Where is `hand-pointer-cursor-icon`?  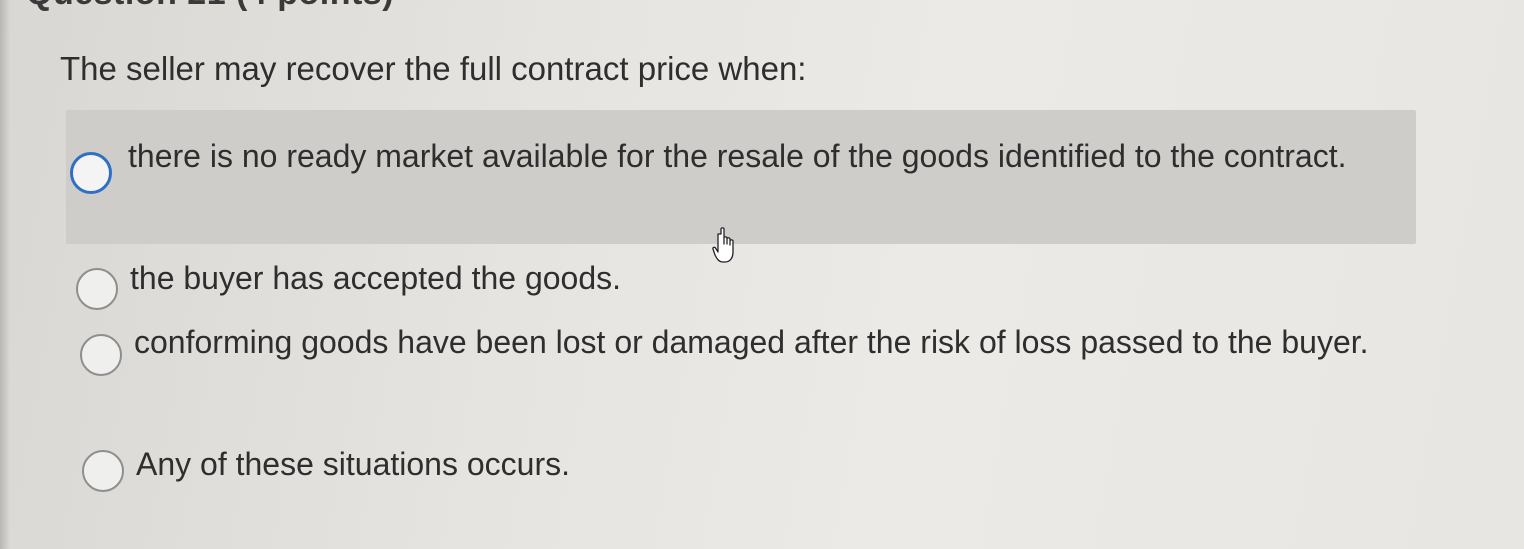 hand-pointer-cursor-icon is located at coordinates (723, 245).